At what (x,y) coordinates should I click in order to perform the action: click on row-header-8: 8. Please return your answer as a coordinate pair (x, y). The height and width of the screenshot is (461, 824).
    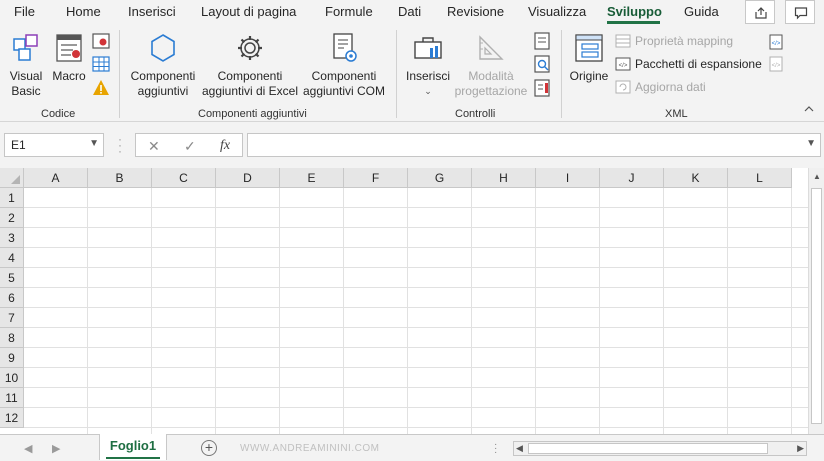
    Looking at the image, I should click on (12, 338).